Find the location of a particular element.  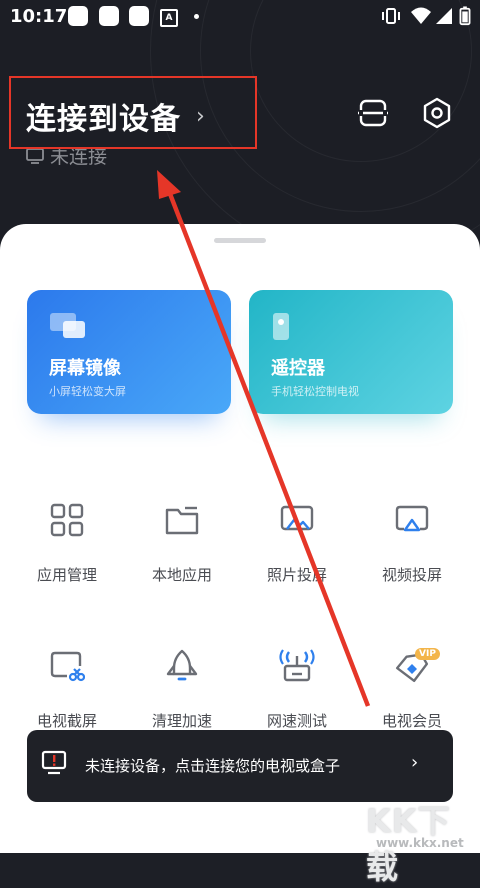

card-subtitle: 小屏轻松变大屏 is located at coordinates (87, 391).